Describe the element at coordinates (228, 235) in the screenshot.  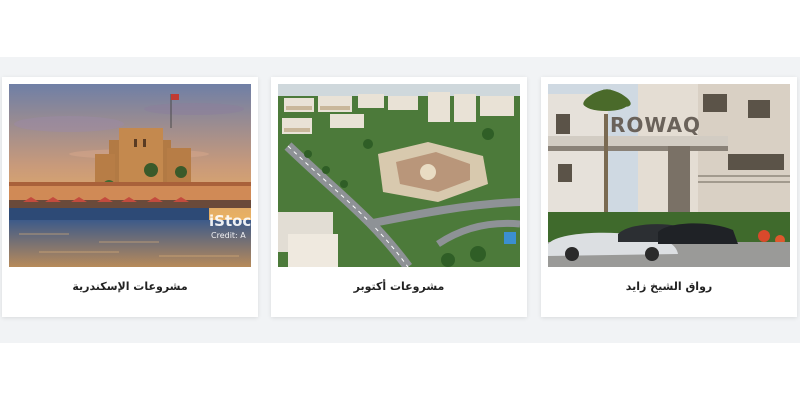
I see `watermark-credit-text: Credit: A` at that location.